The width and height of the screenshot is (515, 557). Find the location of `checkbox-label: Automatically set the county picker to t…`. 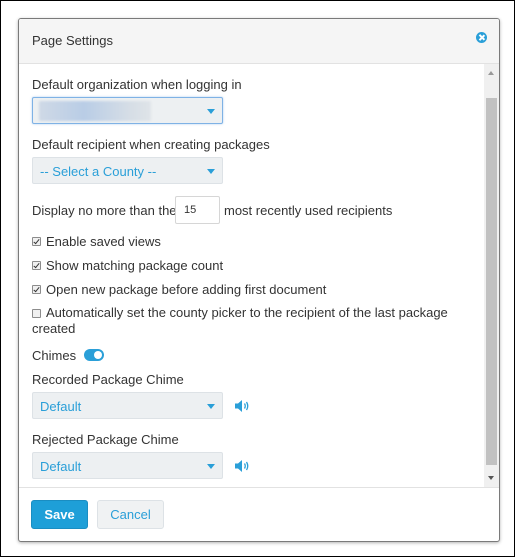

checkbox-label: Automatically set the county picker to t… is located at coordinates (240, 320).